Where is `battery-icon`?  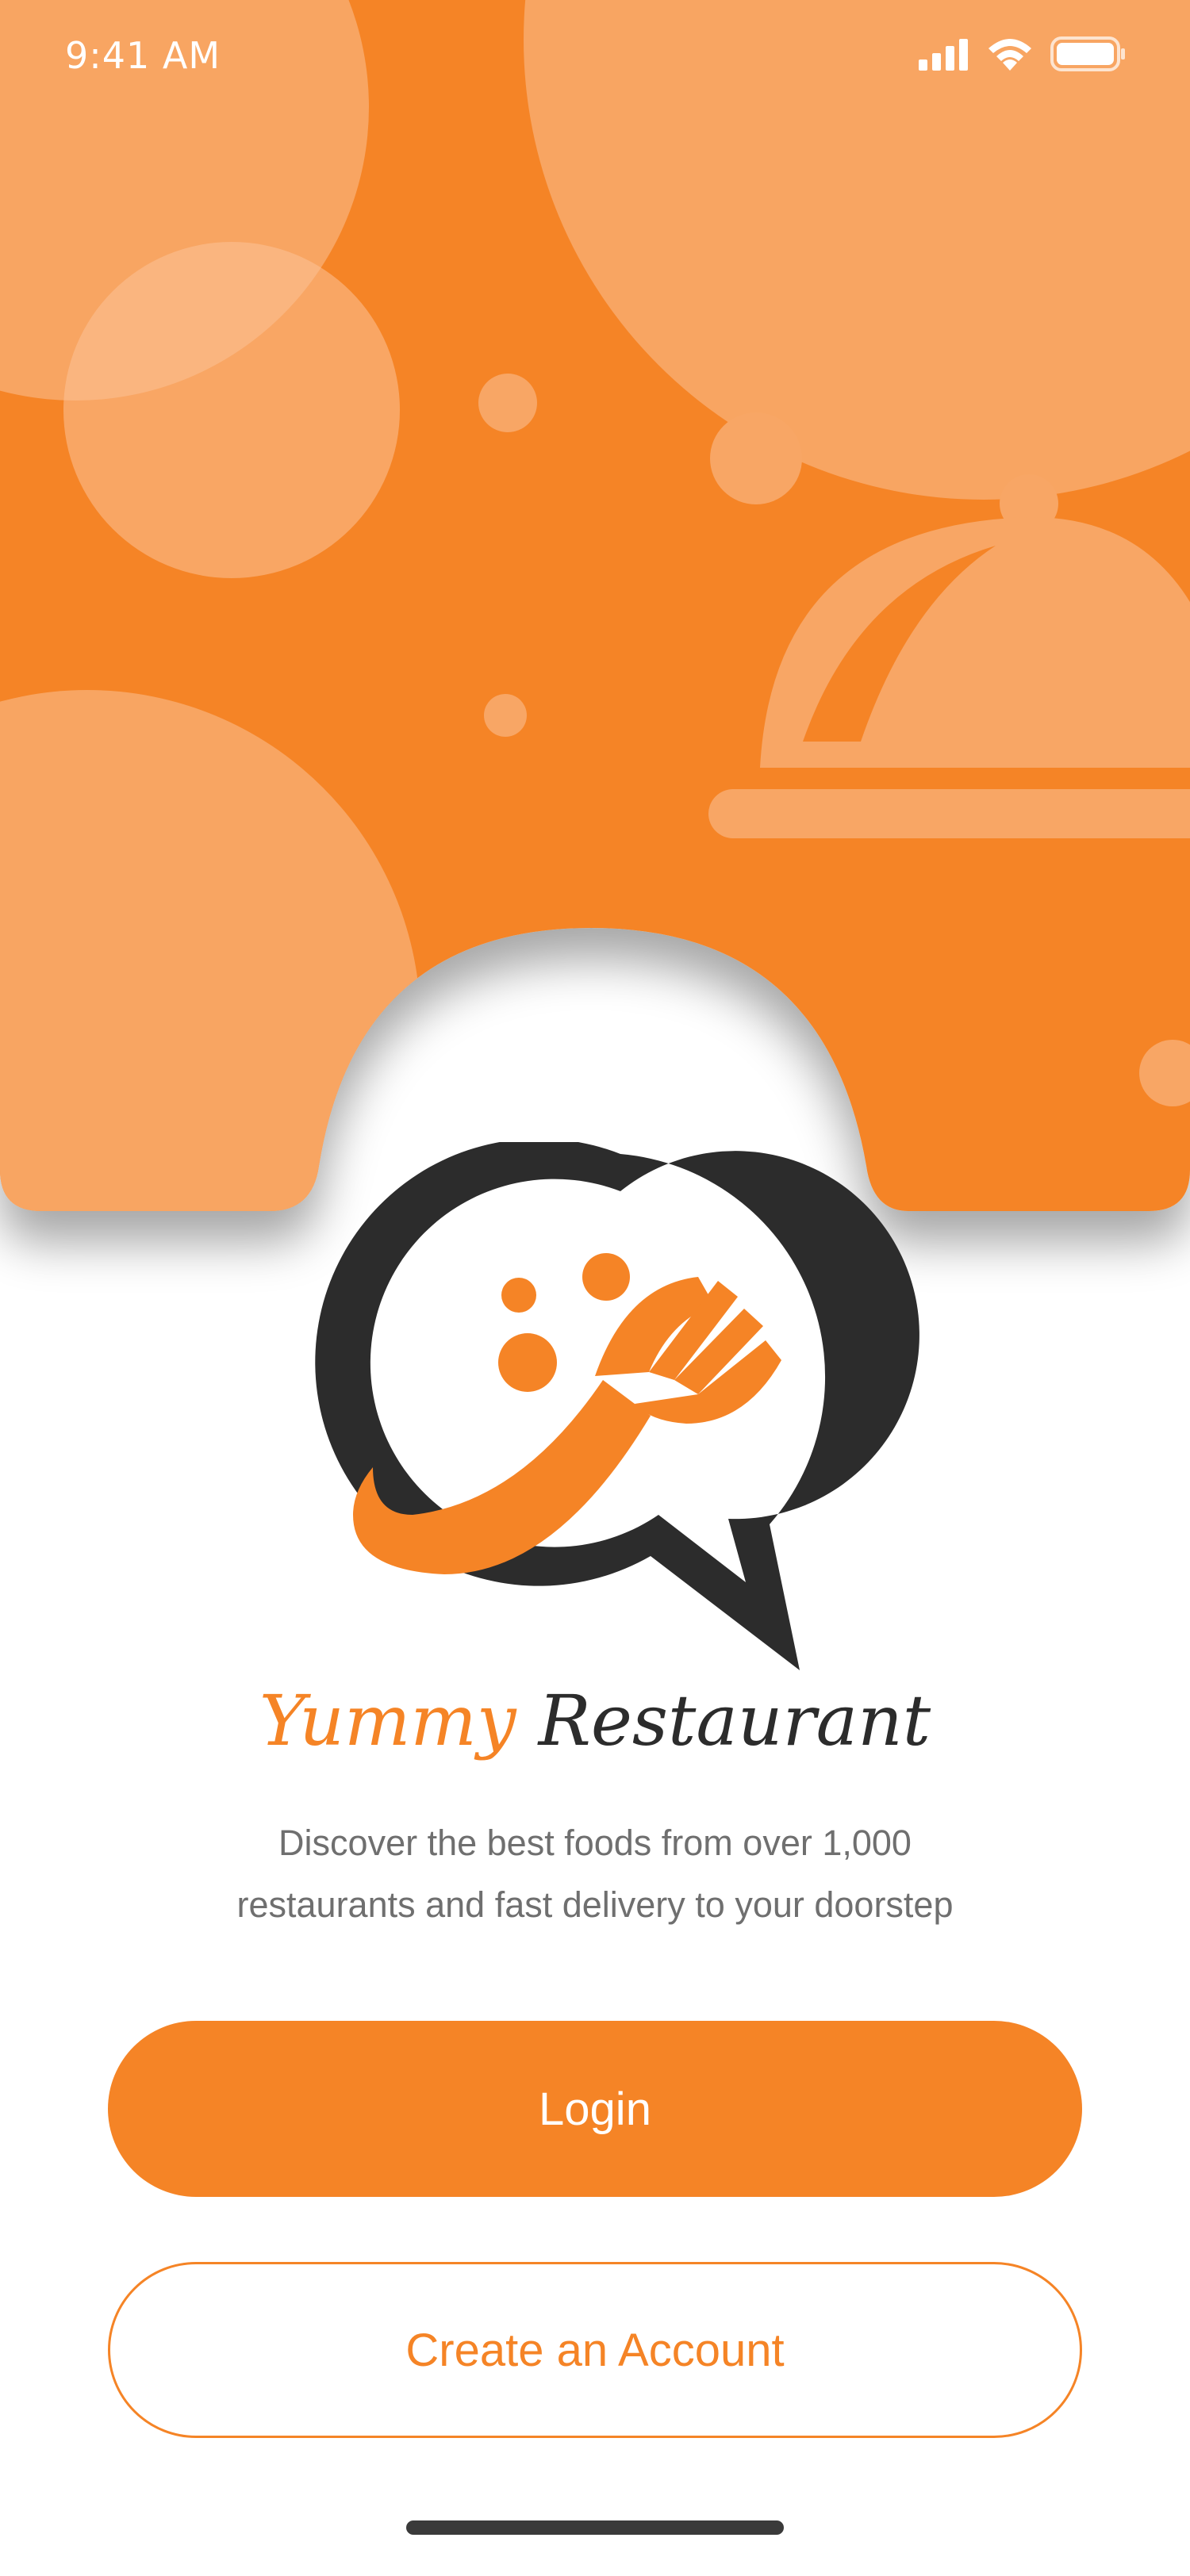
battery-icon is located at coordinates (1087, 54).